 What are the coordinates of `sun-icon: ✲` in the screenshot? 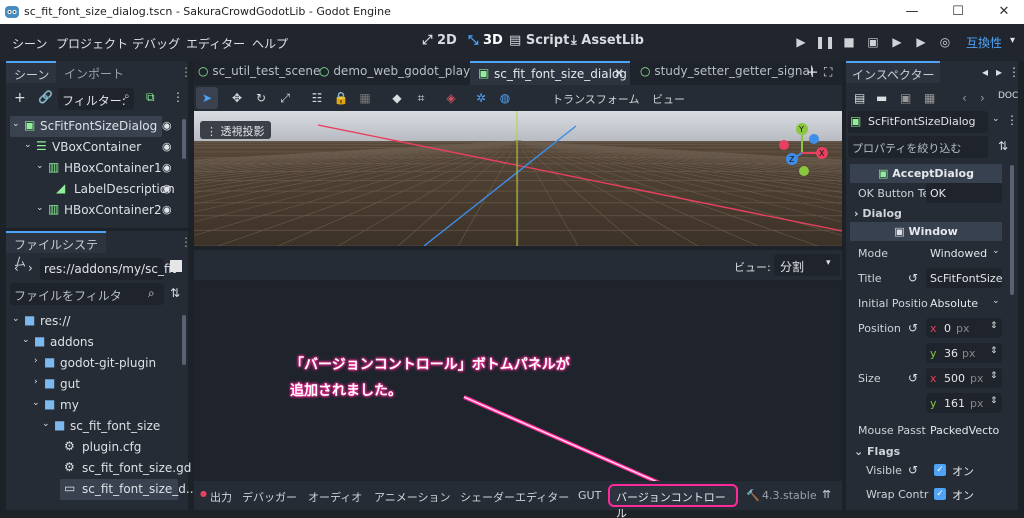 It's located at (481, 98).